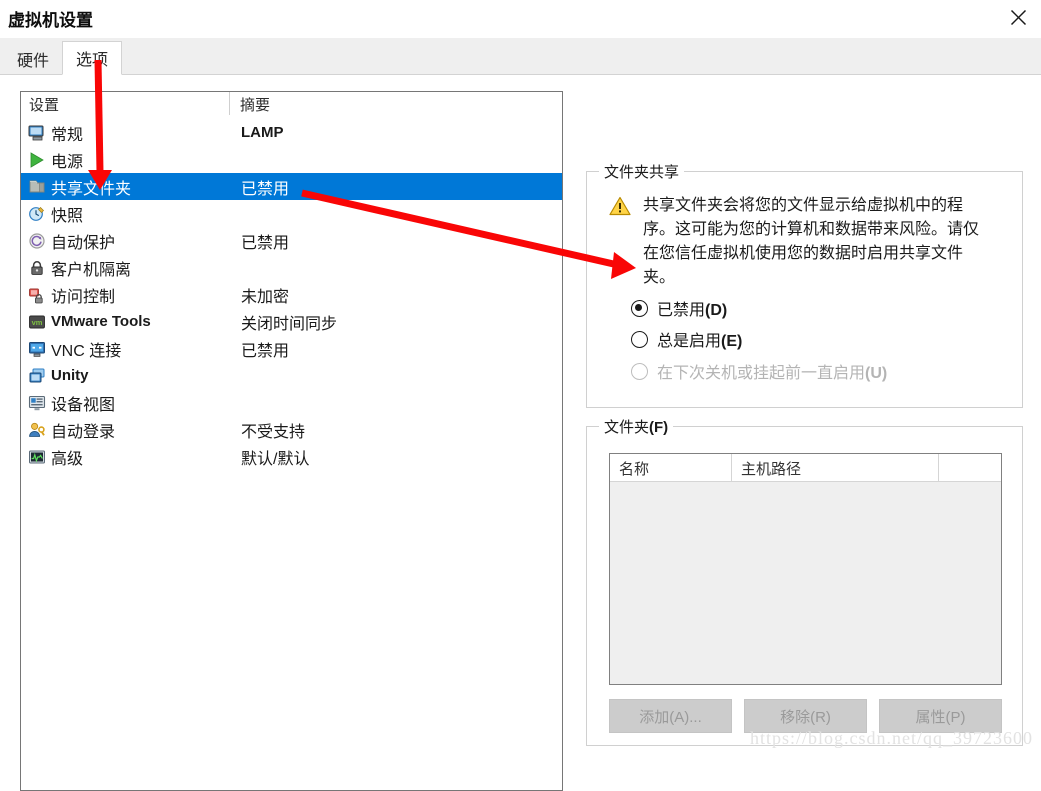 The height and width of the screenshot is (791, 1041). I want to click on folders-table-body, so click(805, 583).